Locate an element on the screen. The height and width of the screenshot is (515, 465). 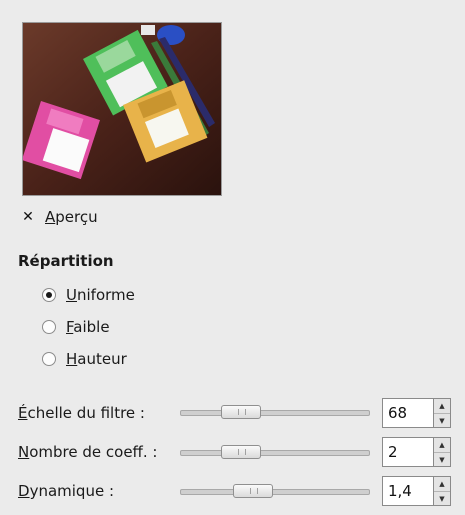
dynamic-slider is located at coordinates (275, 491).